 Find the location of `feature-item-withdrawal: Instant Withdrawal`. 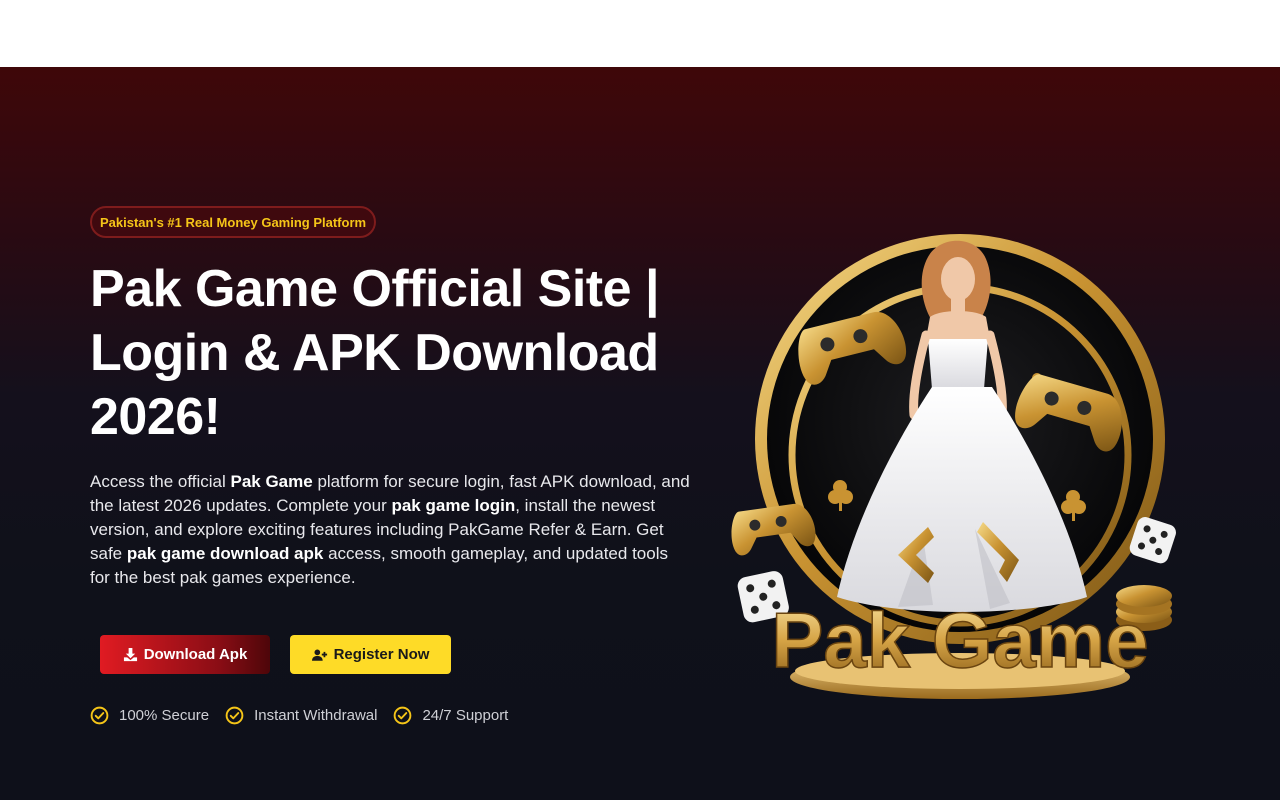

feature-item-withdrawal: Instant Withdrawal is located at coordinates (301, 715).